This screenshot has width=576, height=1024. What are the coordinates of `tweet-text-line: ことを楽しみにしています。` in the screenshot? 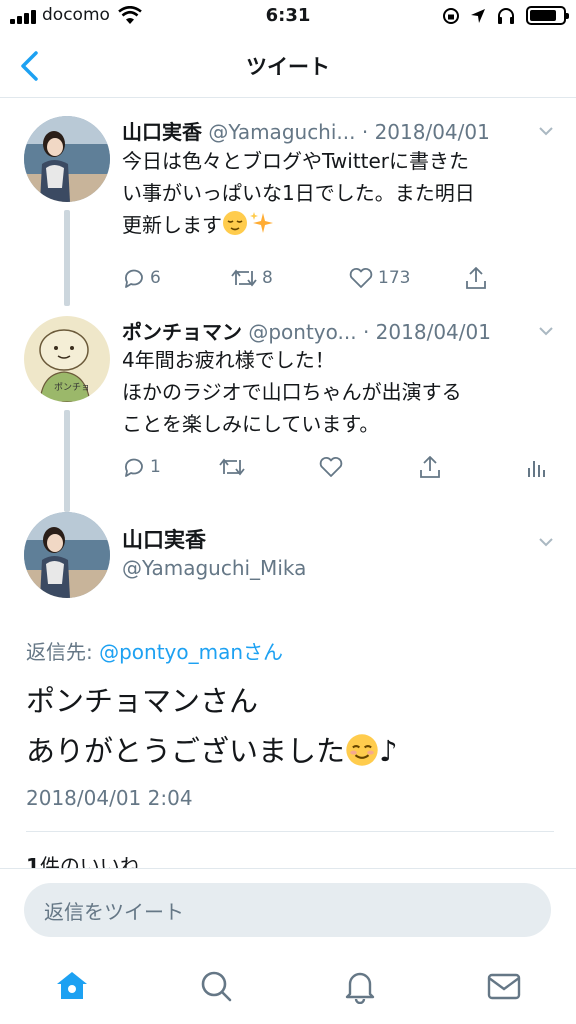 It's located at (251, 424).